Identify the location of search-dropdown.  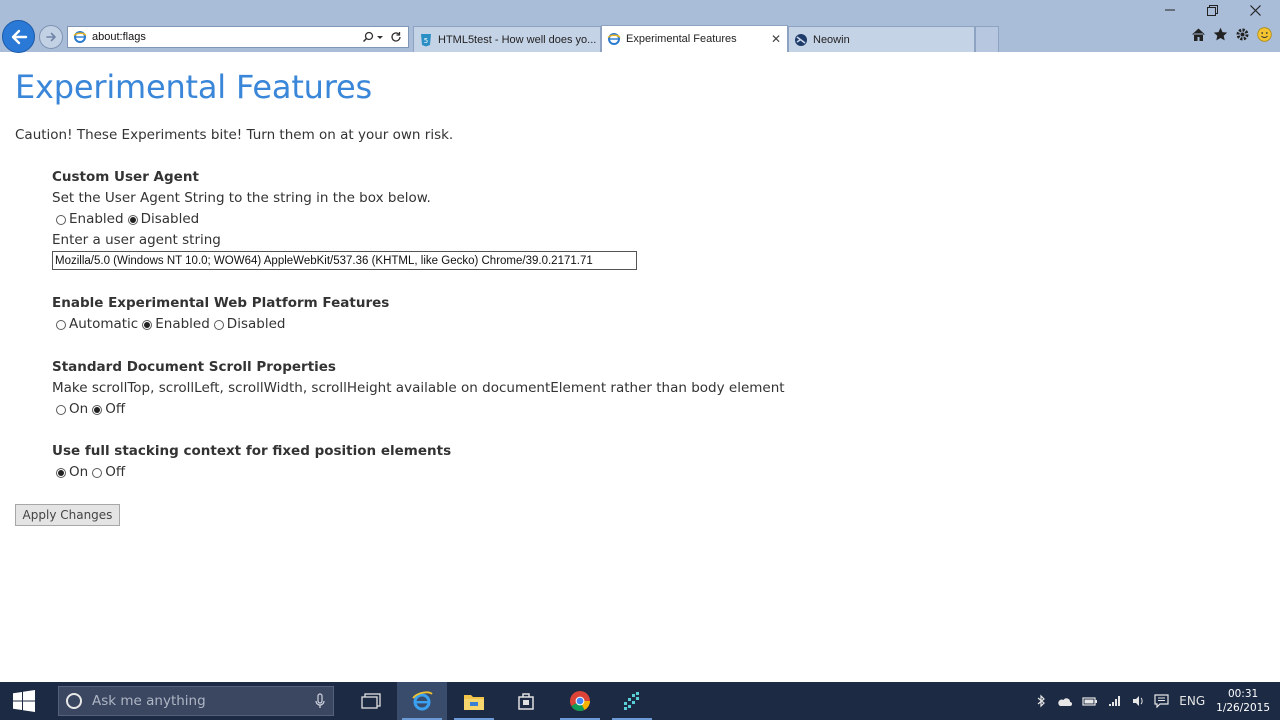
(373, 37).